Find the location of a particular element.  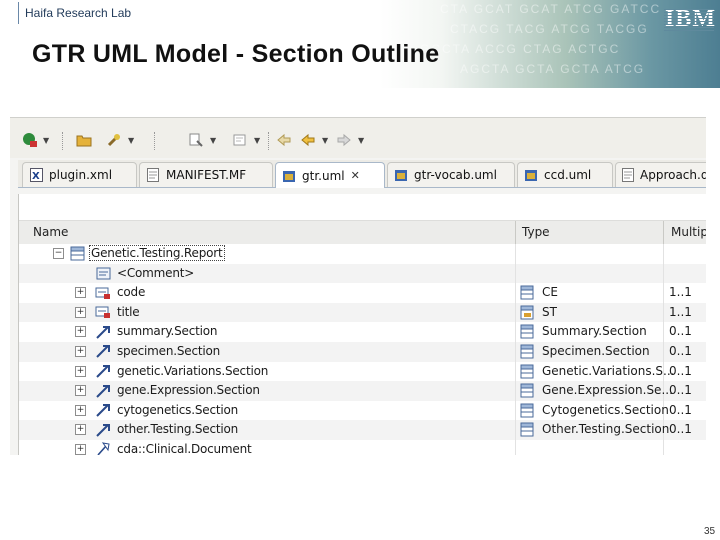

node-label: title is located at coordinates (128, 311).